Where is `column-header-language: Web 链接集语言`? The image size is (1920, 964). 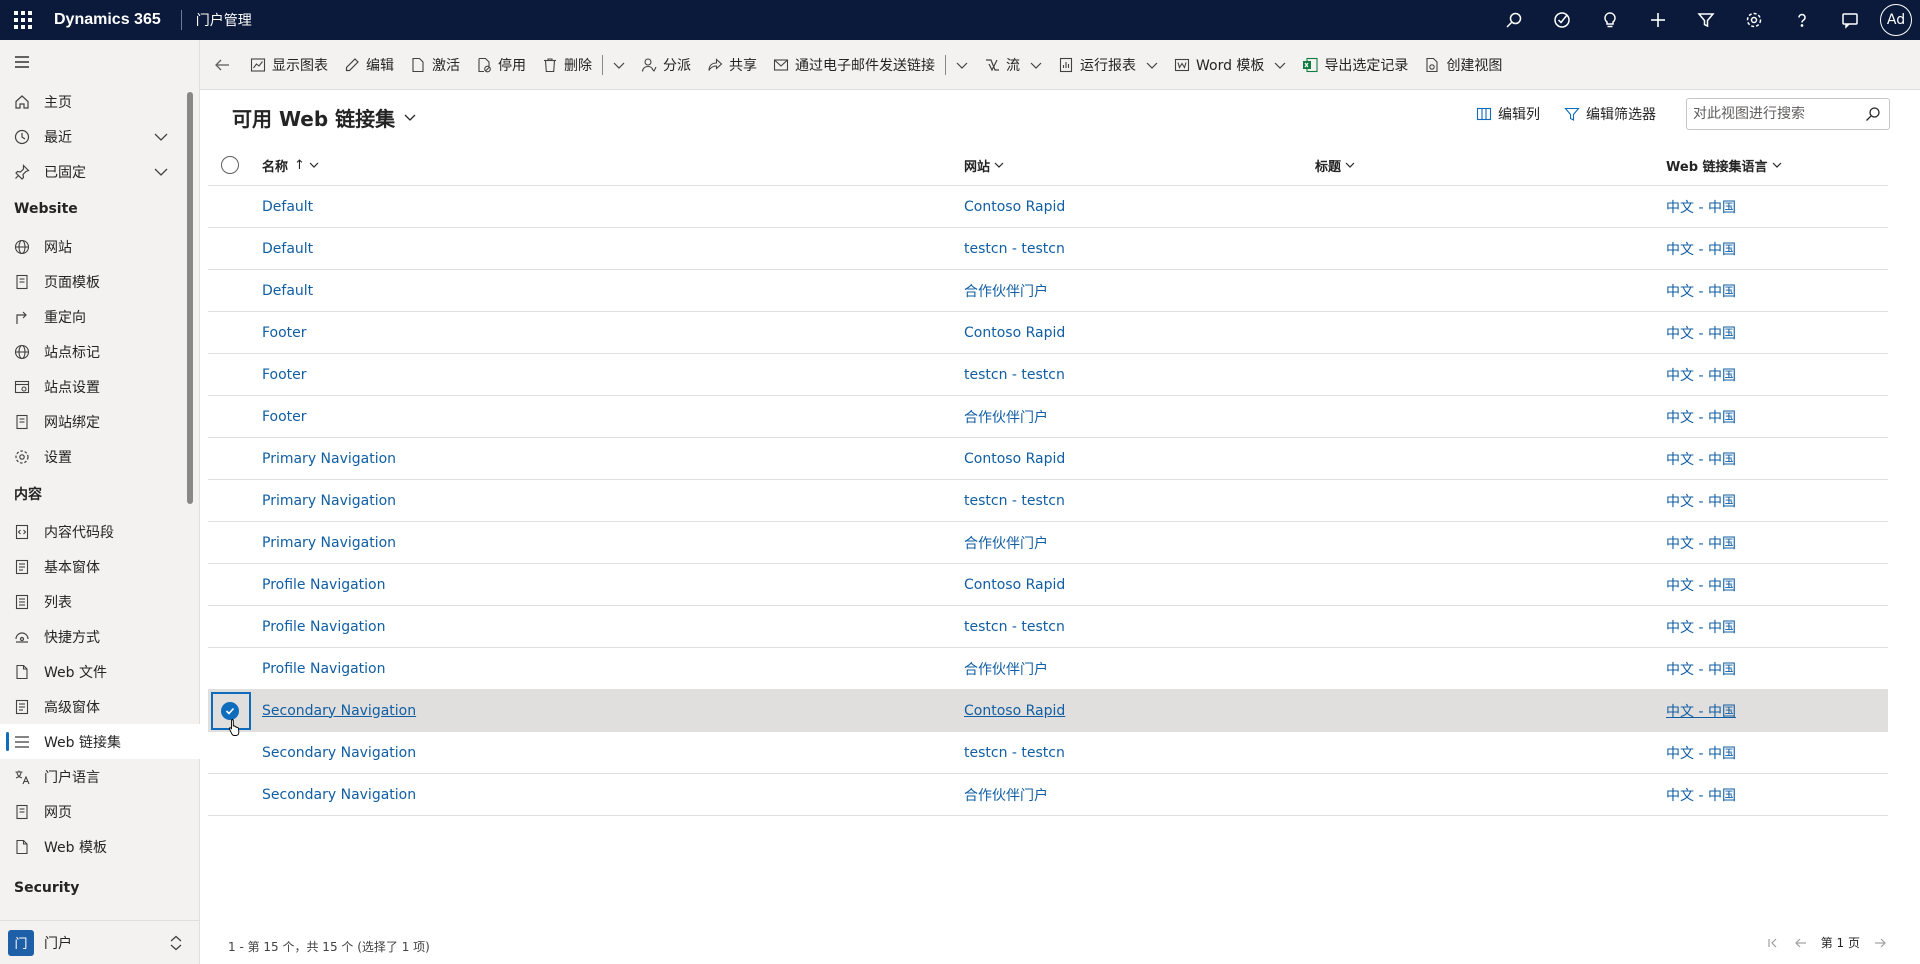 column-header-language: Web 链接集语言 is located at coordinates (1724, 165).